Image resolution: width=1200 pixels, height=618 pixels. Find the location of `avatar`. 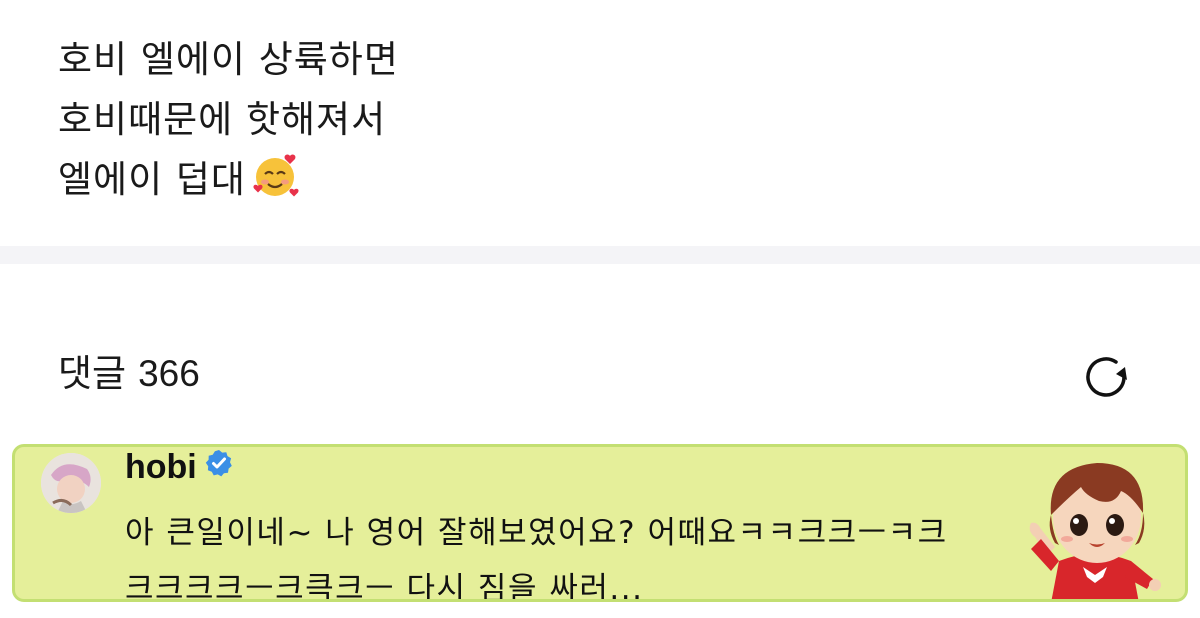

avatar is located at coordinates (71, 483).